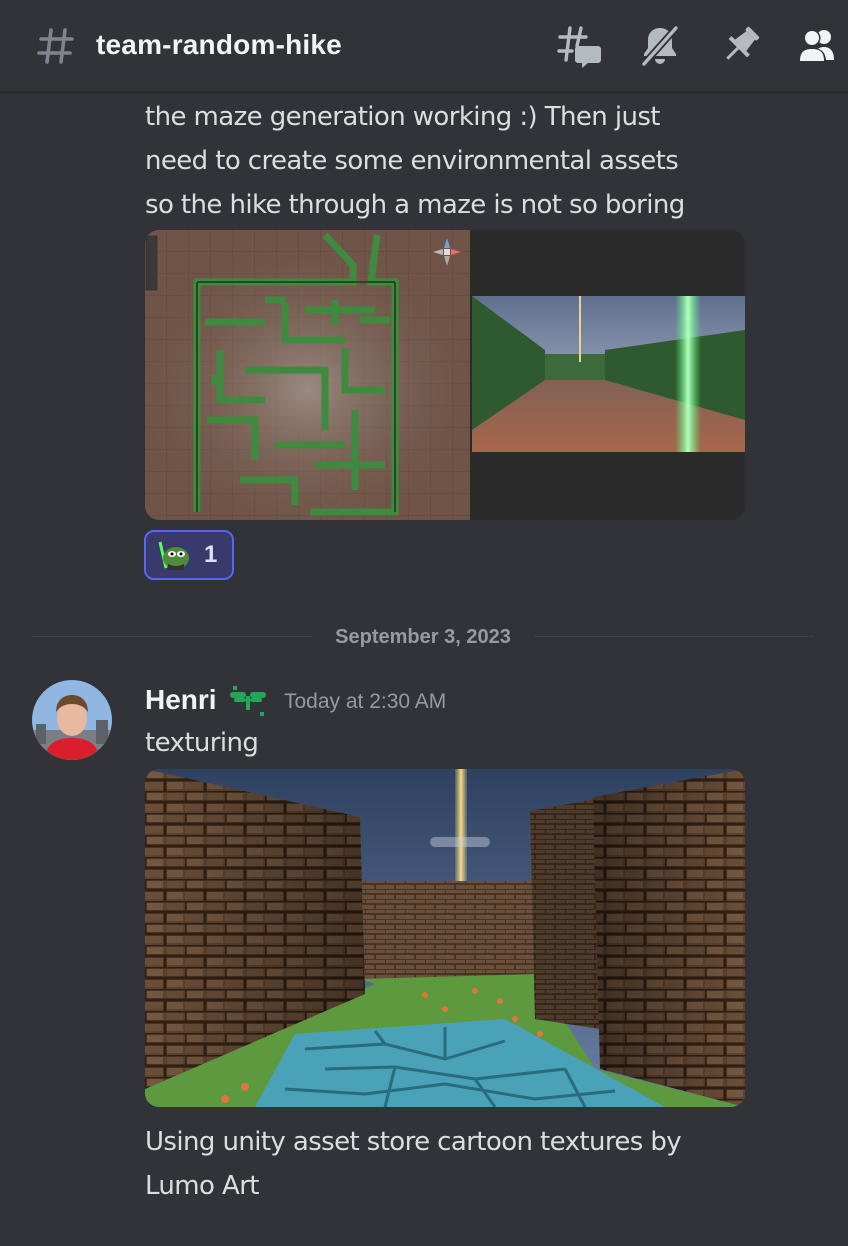 This screenshot has width=848, height=1246. What do you see at coordinates (172, 636) in the screenshot?
I see `divider-line-left` at bounding box center [172, 636].